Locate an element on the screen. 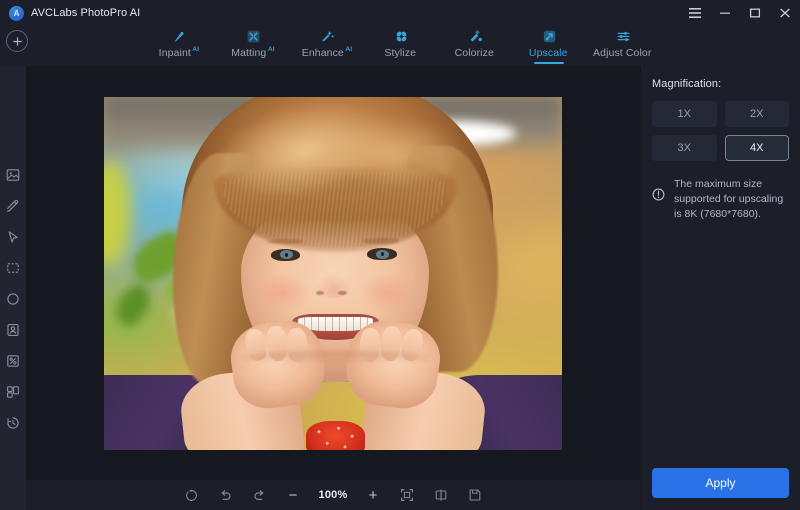 The image size is (800, 510). undo-icon is located at coordinates (225, 495).